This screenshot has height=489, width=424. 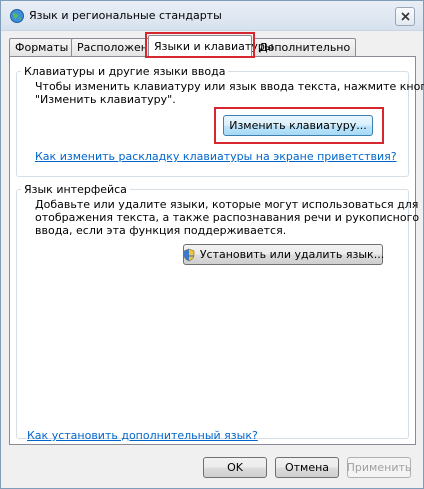 I want to click on install-additional-language-link: Как установить дополнительный язык?, so click(x=142, y=435).